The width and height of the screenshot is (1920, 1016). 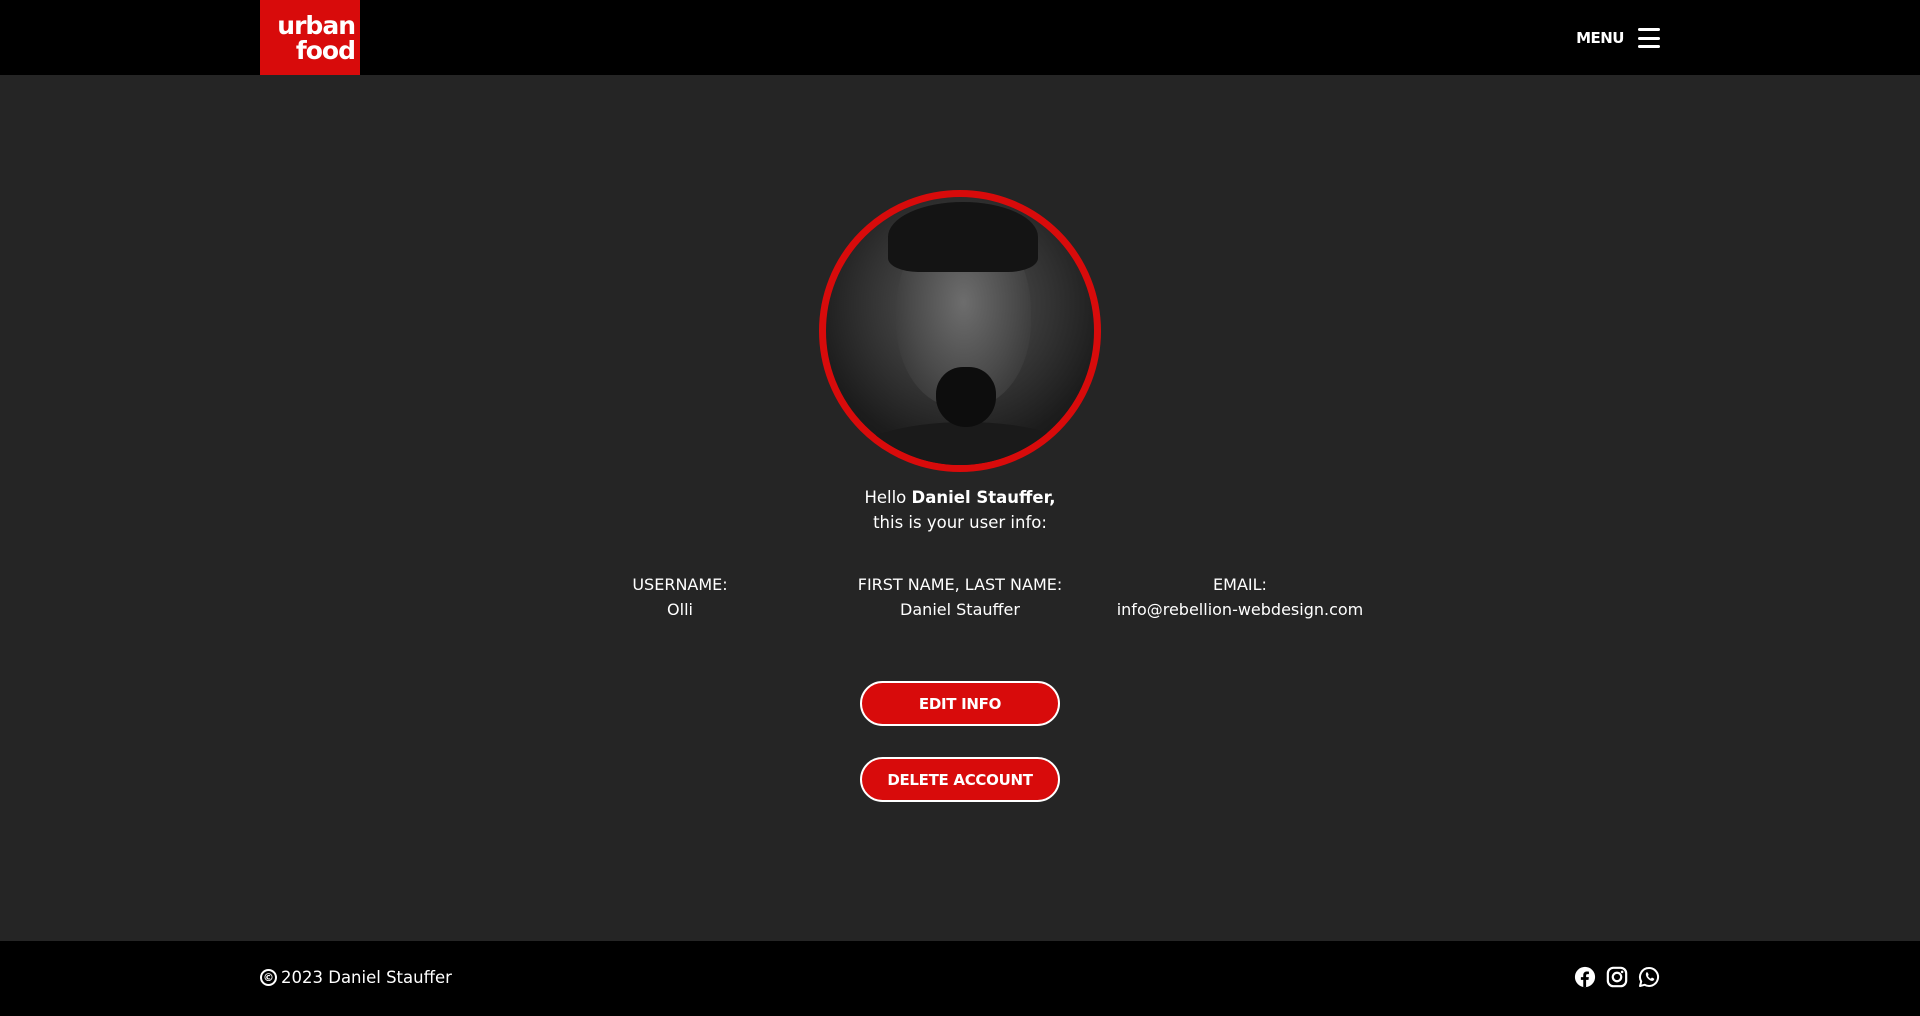 I want to click on instagram-icon, so click(x=1617, y=977).